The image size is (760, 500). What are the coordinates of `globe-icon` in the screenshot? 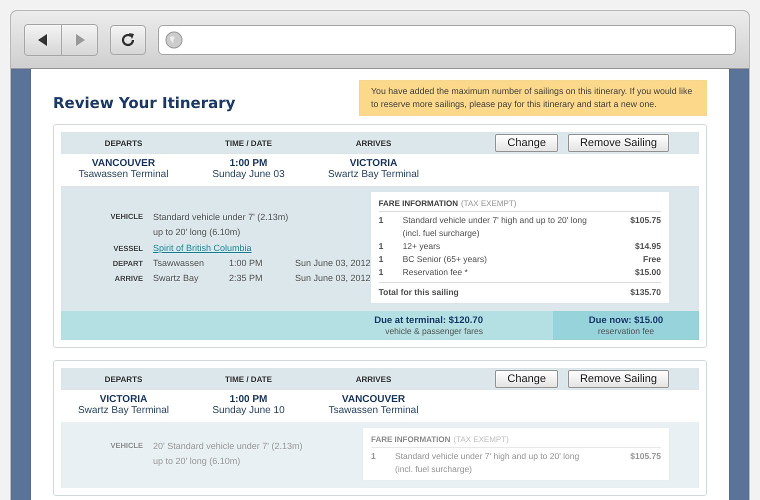 It's located at (174, 39).